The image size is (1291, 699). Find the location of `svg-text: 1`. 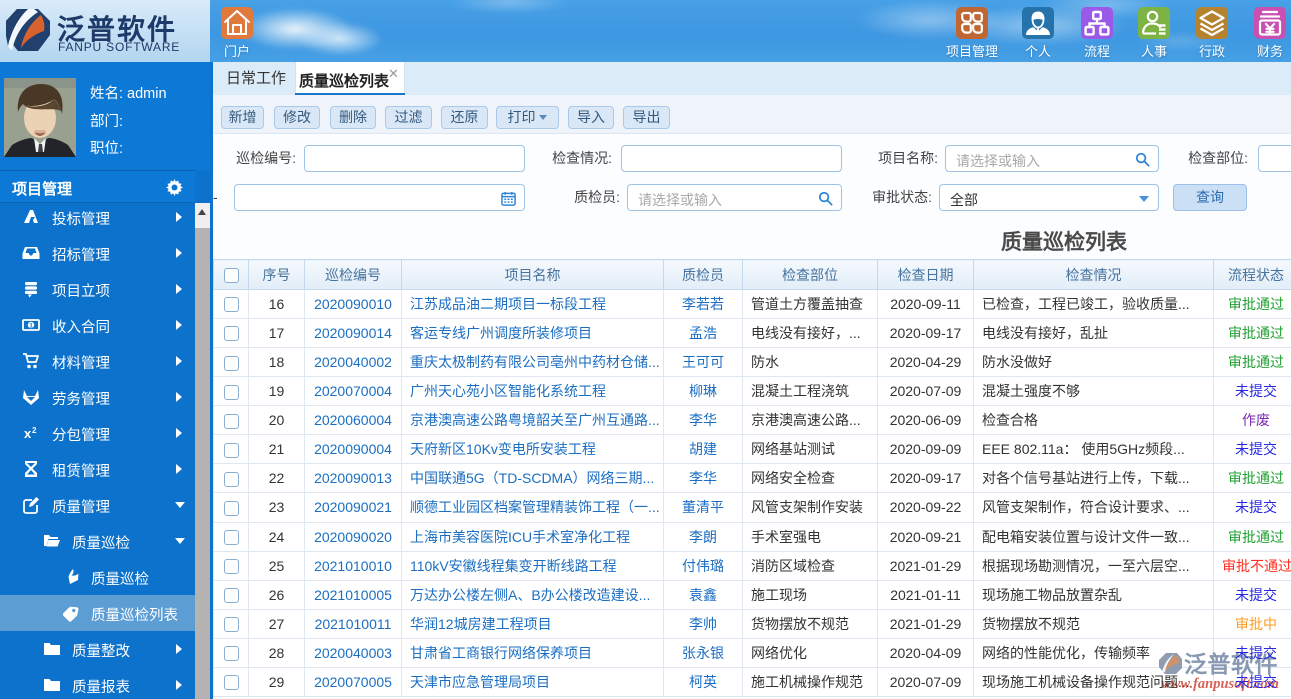

svg-text: 1 is located at coordinates (31, 325).